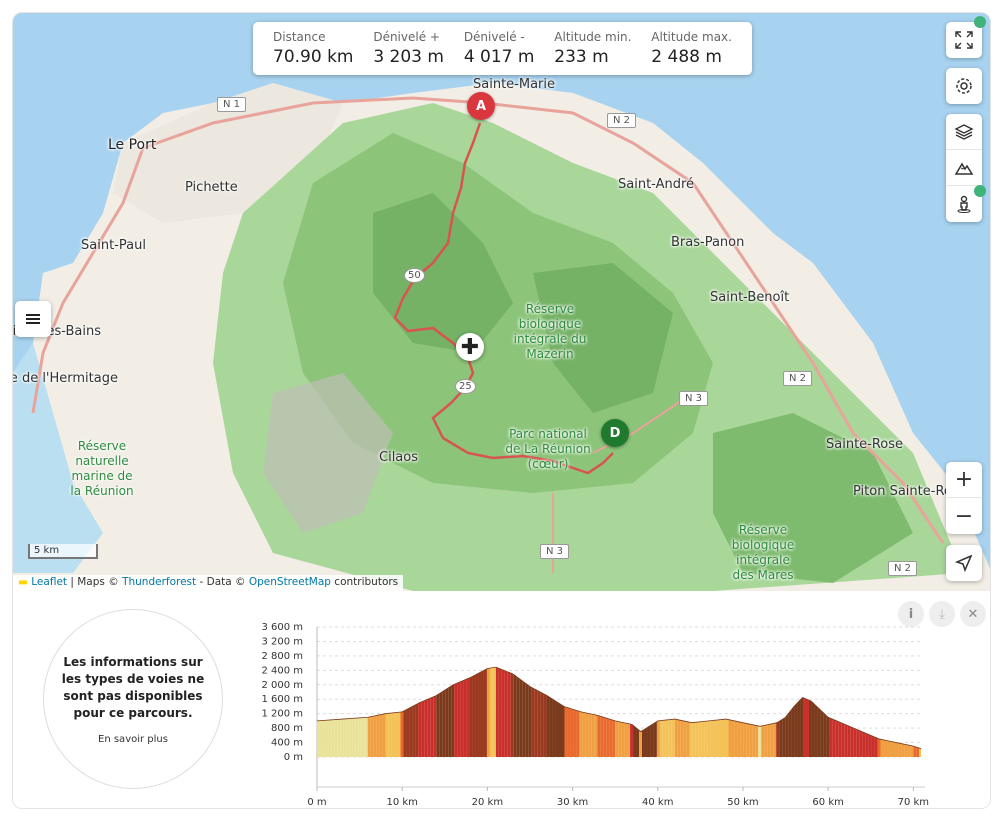  What do you see at coordinates (593, 37) in the screenshot?
I see `stat-label: Altitude min.` at bounding box center [593, 37].